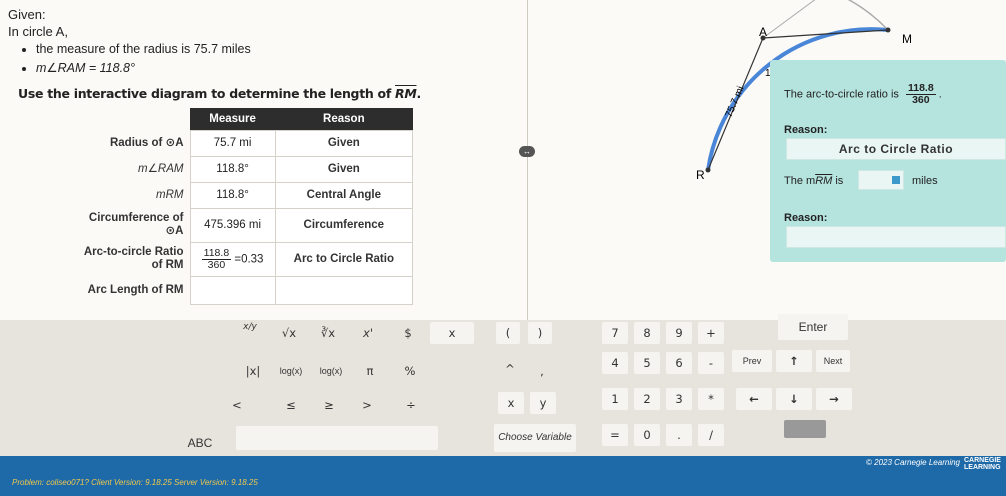 The height and width of the screenshot is (496, 1006). I want to click on length-text: The mRM is, so click(814, 181).